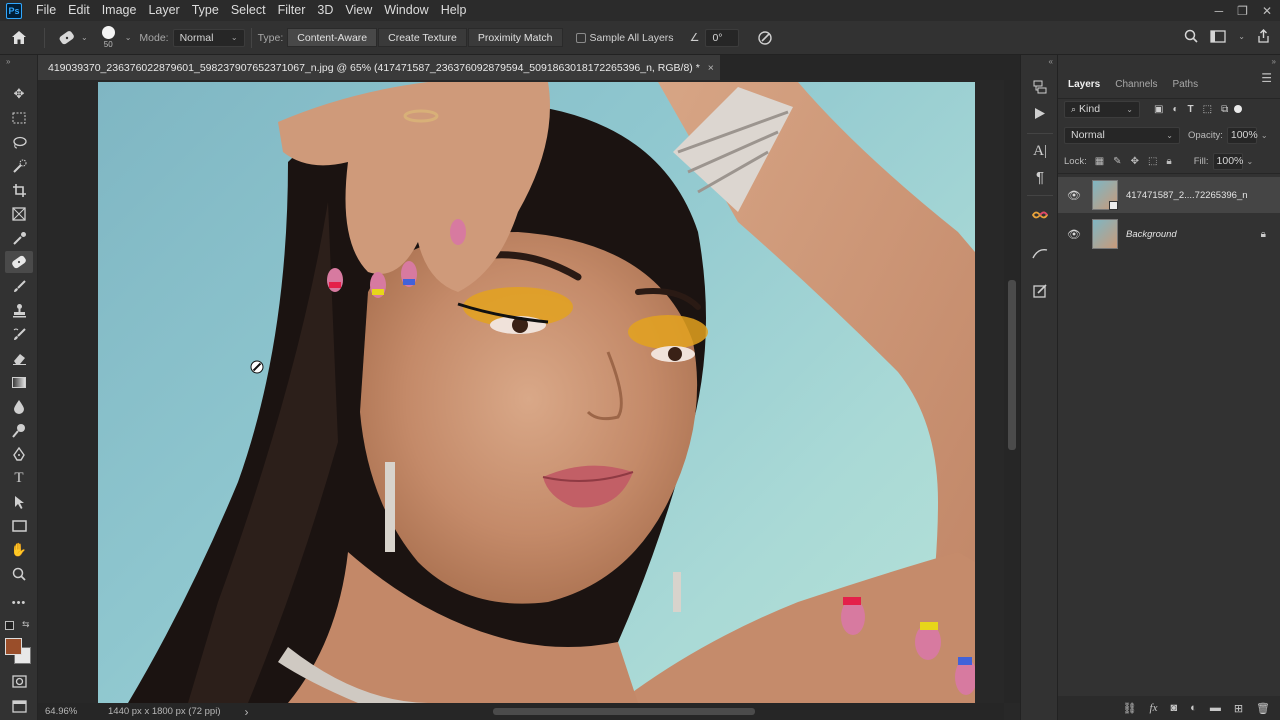 The width and height of the screenshot is (1280, 720). Describe the element at coordinates (19, 526) in the screenshot. I see `rectangle-tool-icon` at that location.